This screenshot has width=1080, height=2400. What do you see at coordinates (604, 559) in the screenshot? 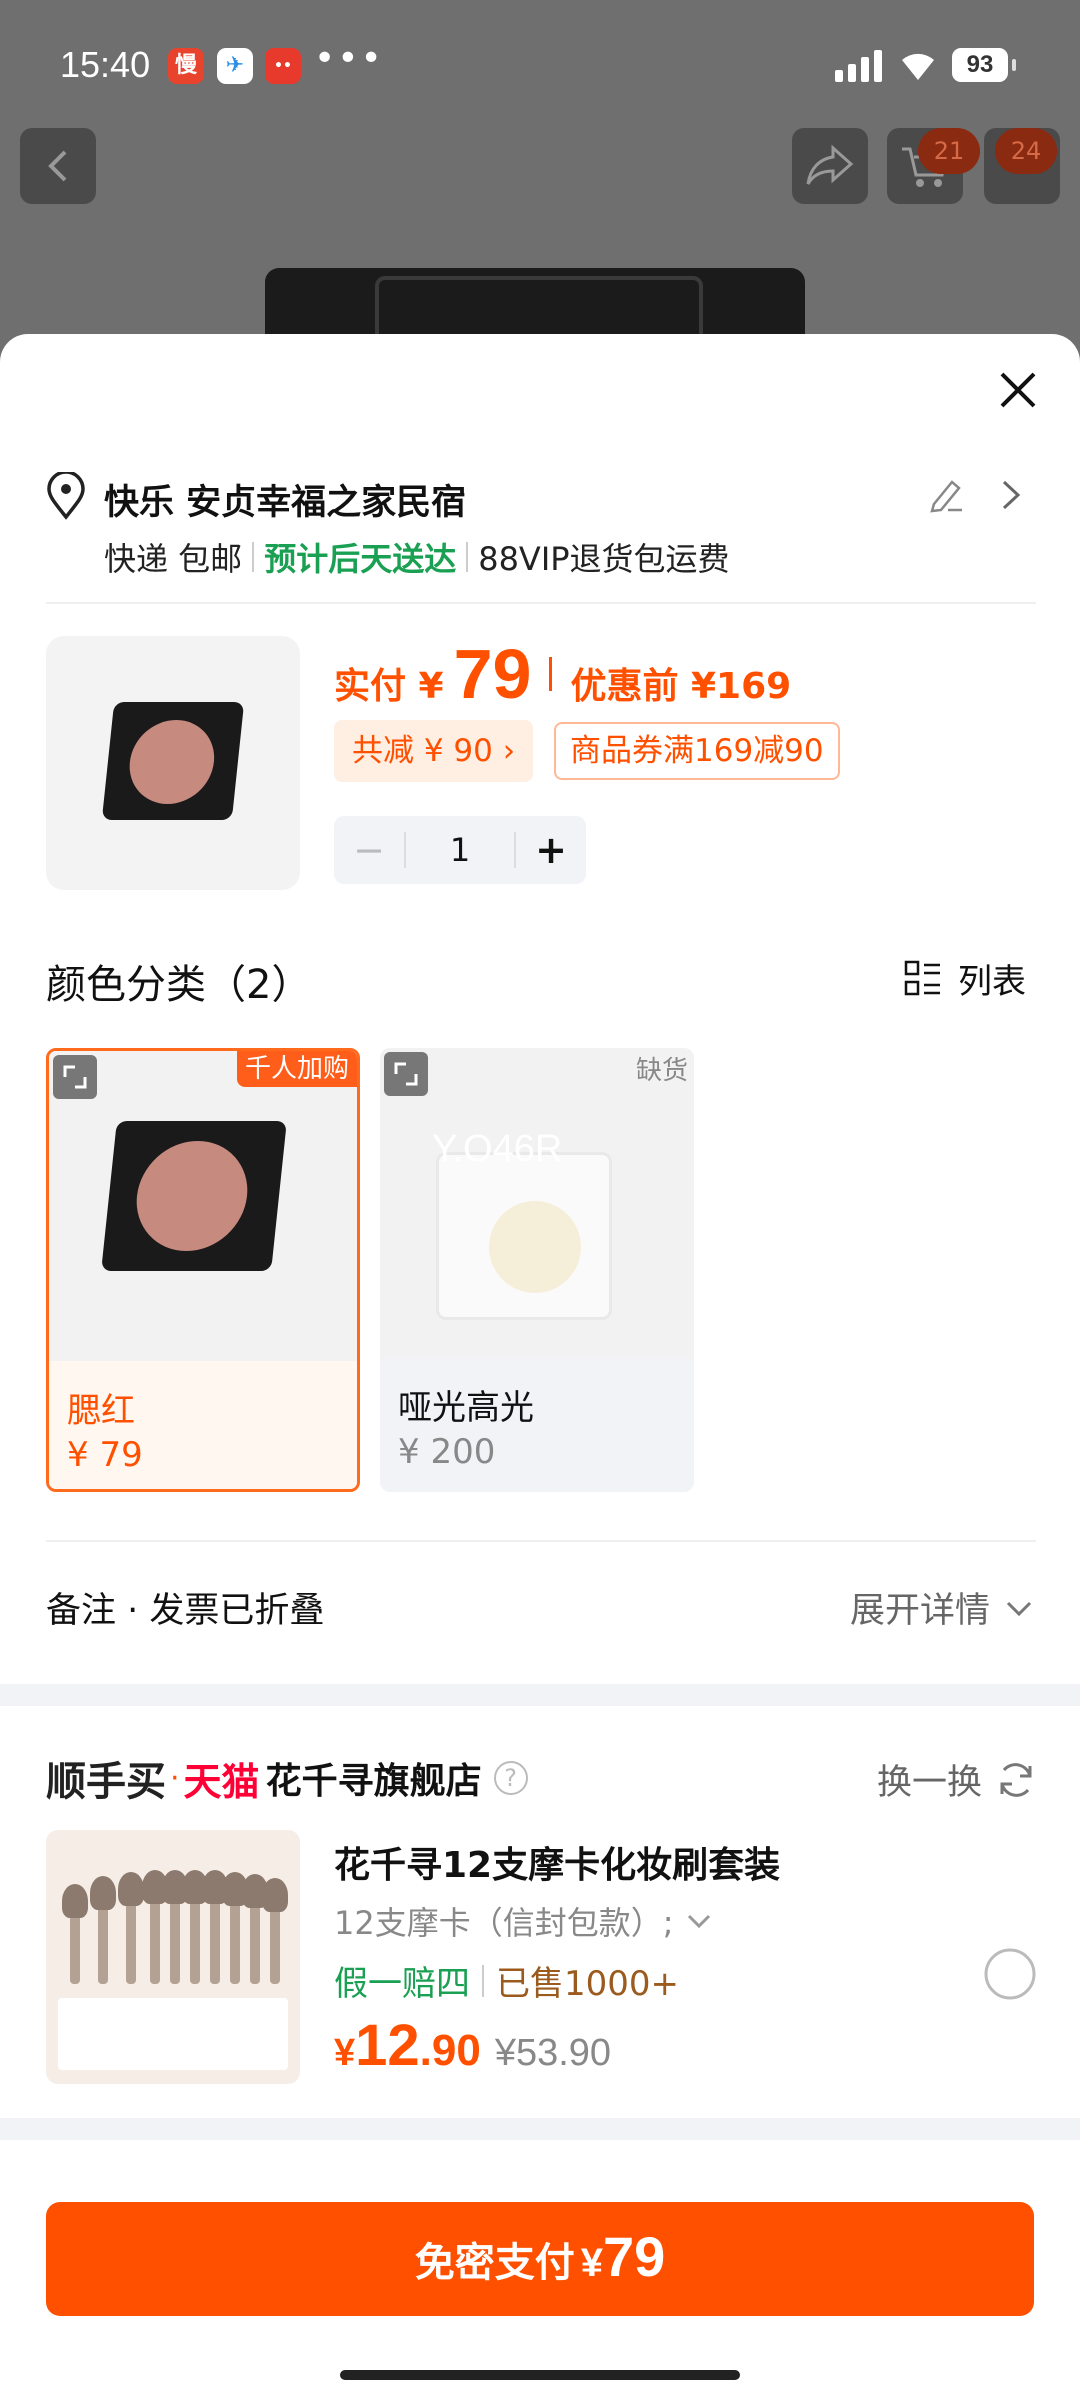
I see `return-policy: 88VIP退货包运费` at bounding box center [604, 559].